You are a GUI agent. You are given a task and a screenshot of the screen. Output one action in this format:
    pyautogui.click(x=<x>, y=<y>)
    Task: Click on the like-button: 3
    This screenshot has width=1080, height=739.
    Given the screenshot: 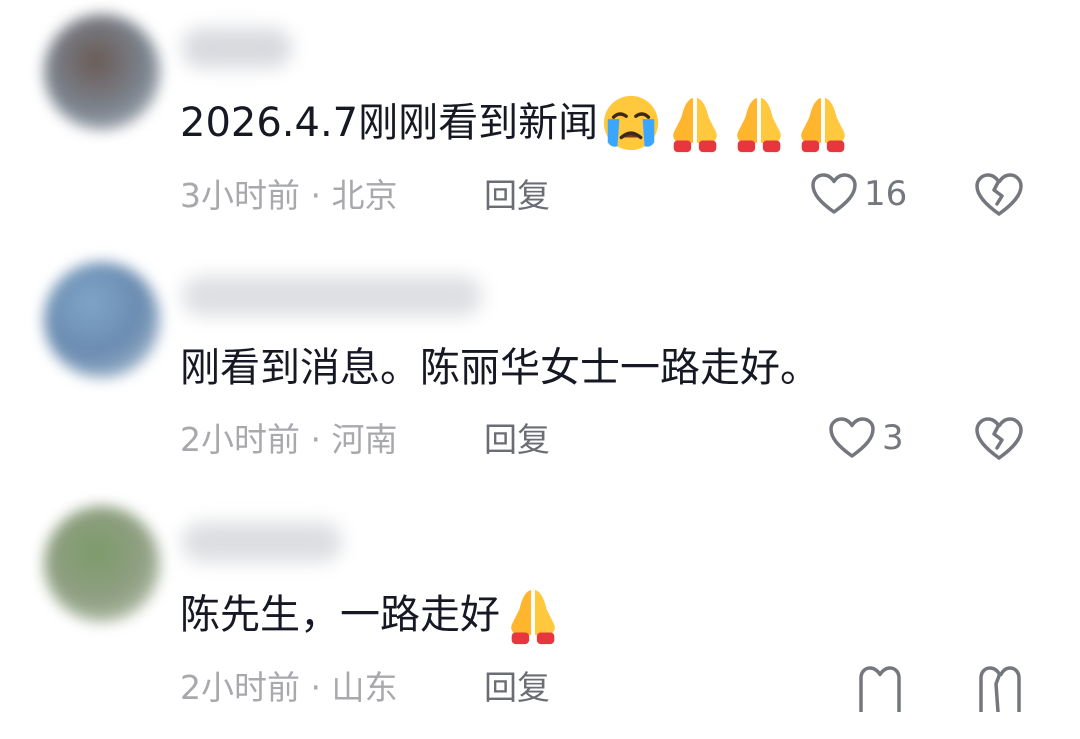 What is the action you would take?
    pyautogui.click(x=866, y=438)
    